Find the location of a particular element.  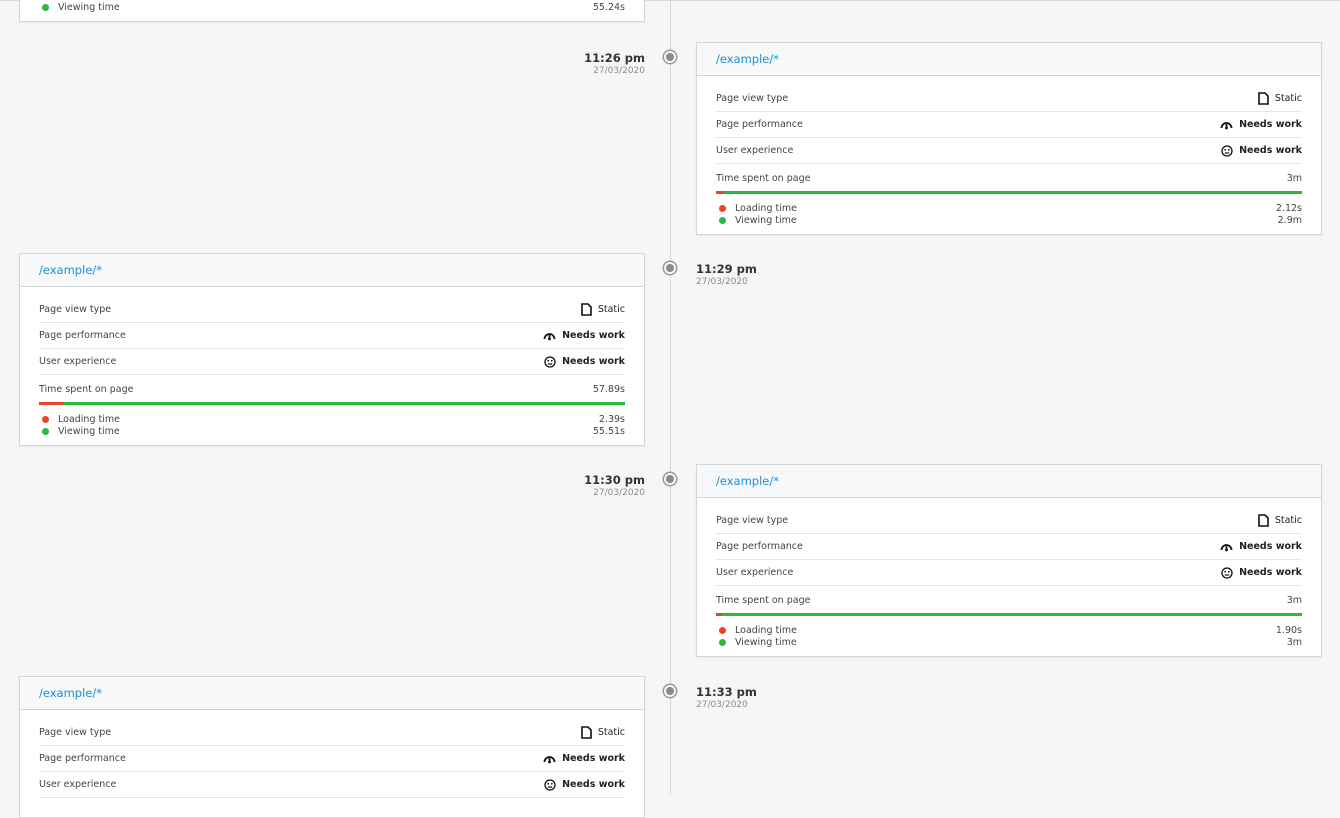

timestamp: 11:29 pm 27/03/2020 is located at coordinates (726, 275).